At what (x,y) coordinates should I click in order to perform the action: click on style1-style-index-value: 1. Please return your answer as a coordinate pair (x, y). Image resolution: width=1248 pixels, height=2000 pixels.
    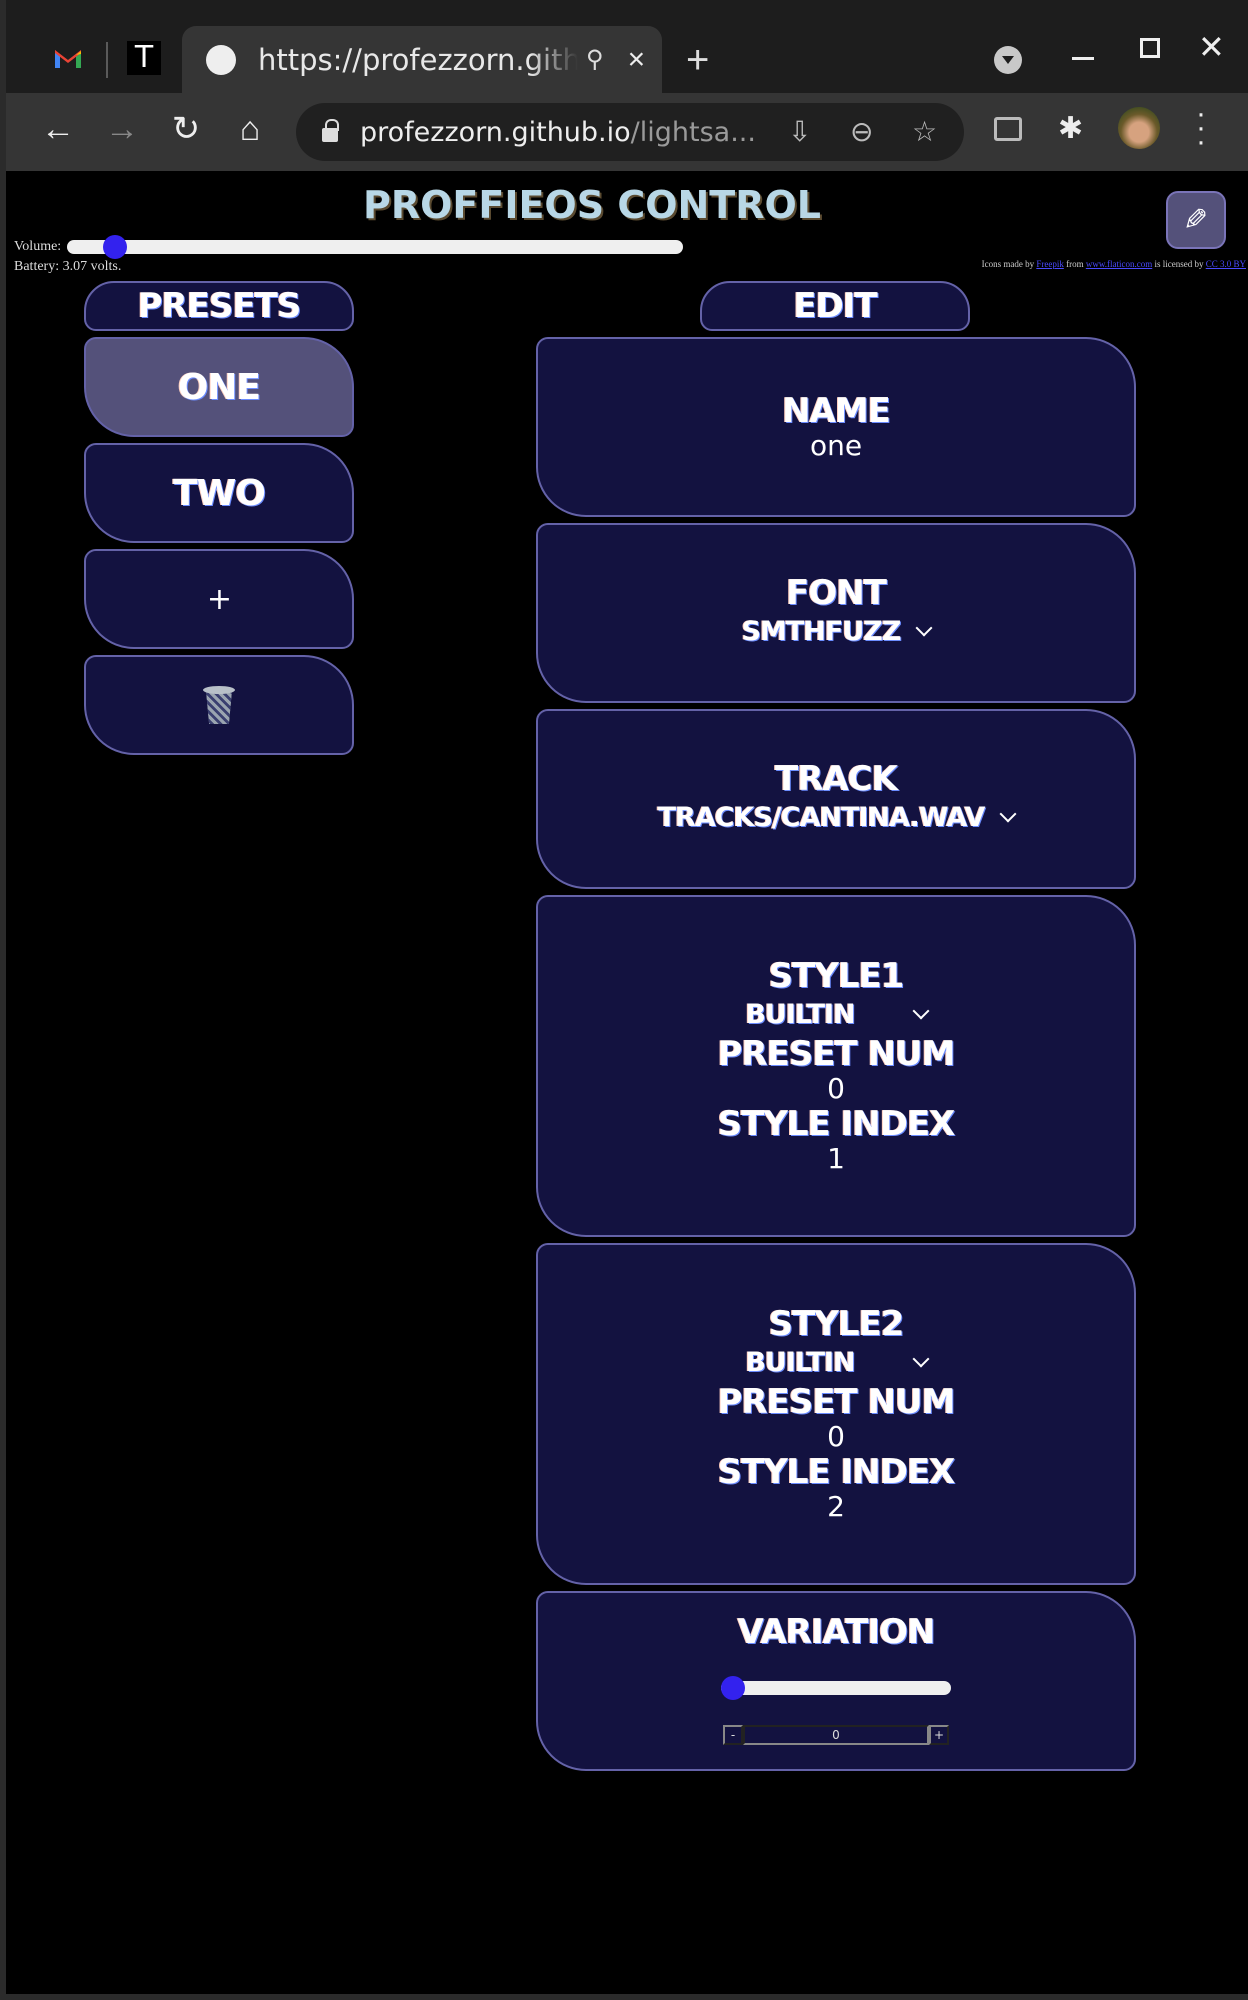
    Looking at the image, I should click on (836, 1159).